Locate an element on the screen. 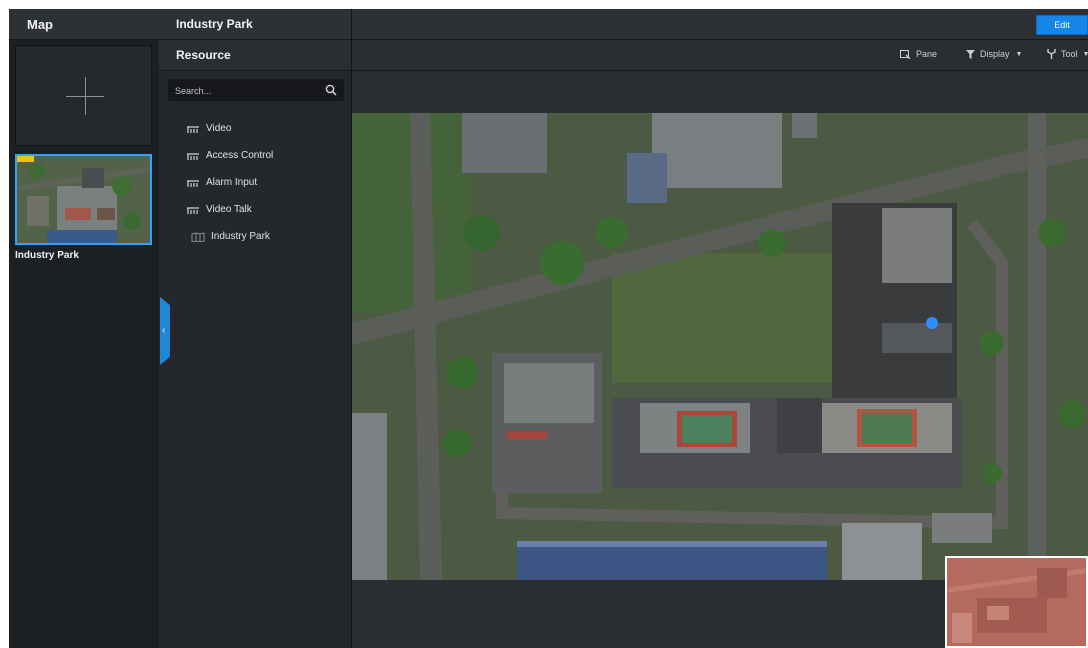  plus-icon-vertical is located at coordinates (85, 96).